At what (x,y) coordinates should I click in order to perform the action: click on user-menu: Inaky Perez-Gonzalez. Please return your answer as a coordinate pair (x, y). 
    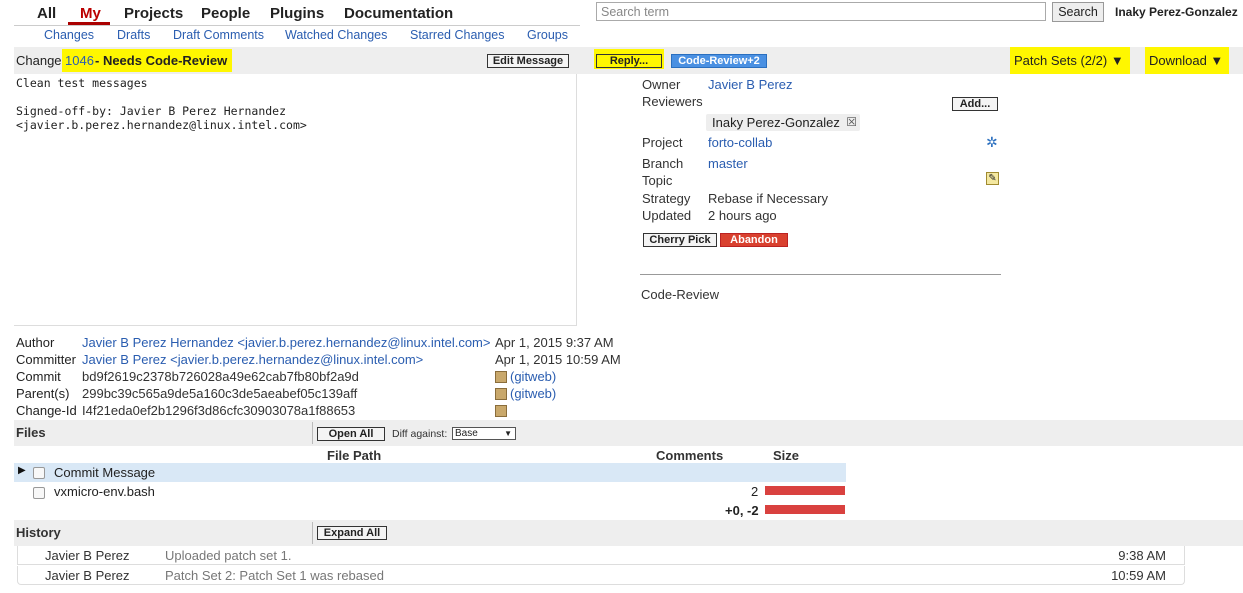
    Looking at the image, I should click on (1176, 12).